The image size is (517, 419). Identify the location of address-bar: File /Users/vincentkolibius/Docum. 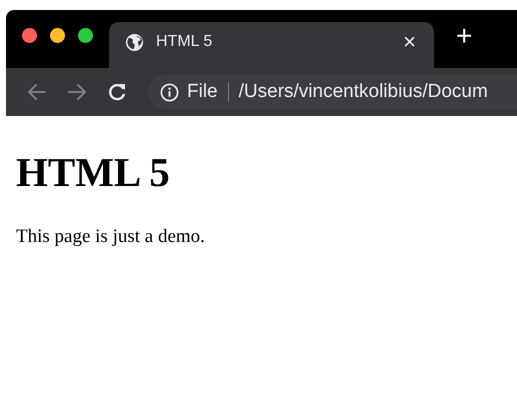
(332, 92).